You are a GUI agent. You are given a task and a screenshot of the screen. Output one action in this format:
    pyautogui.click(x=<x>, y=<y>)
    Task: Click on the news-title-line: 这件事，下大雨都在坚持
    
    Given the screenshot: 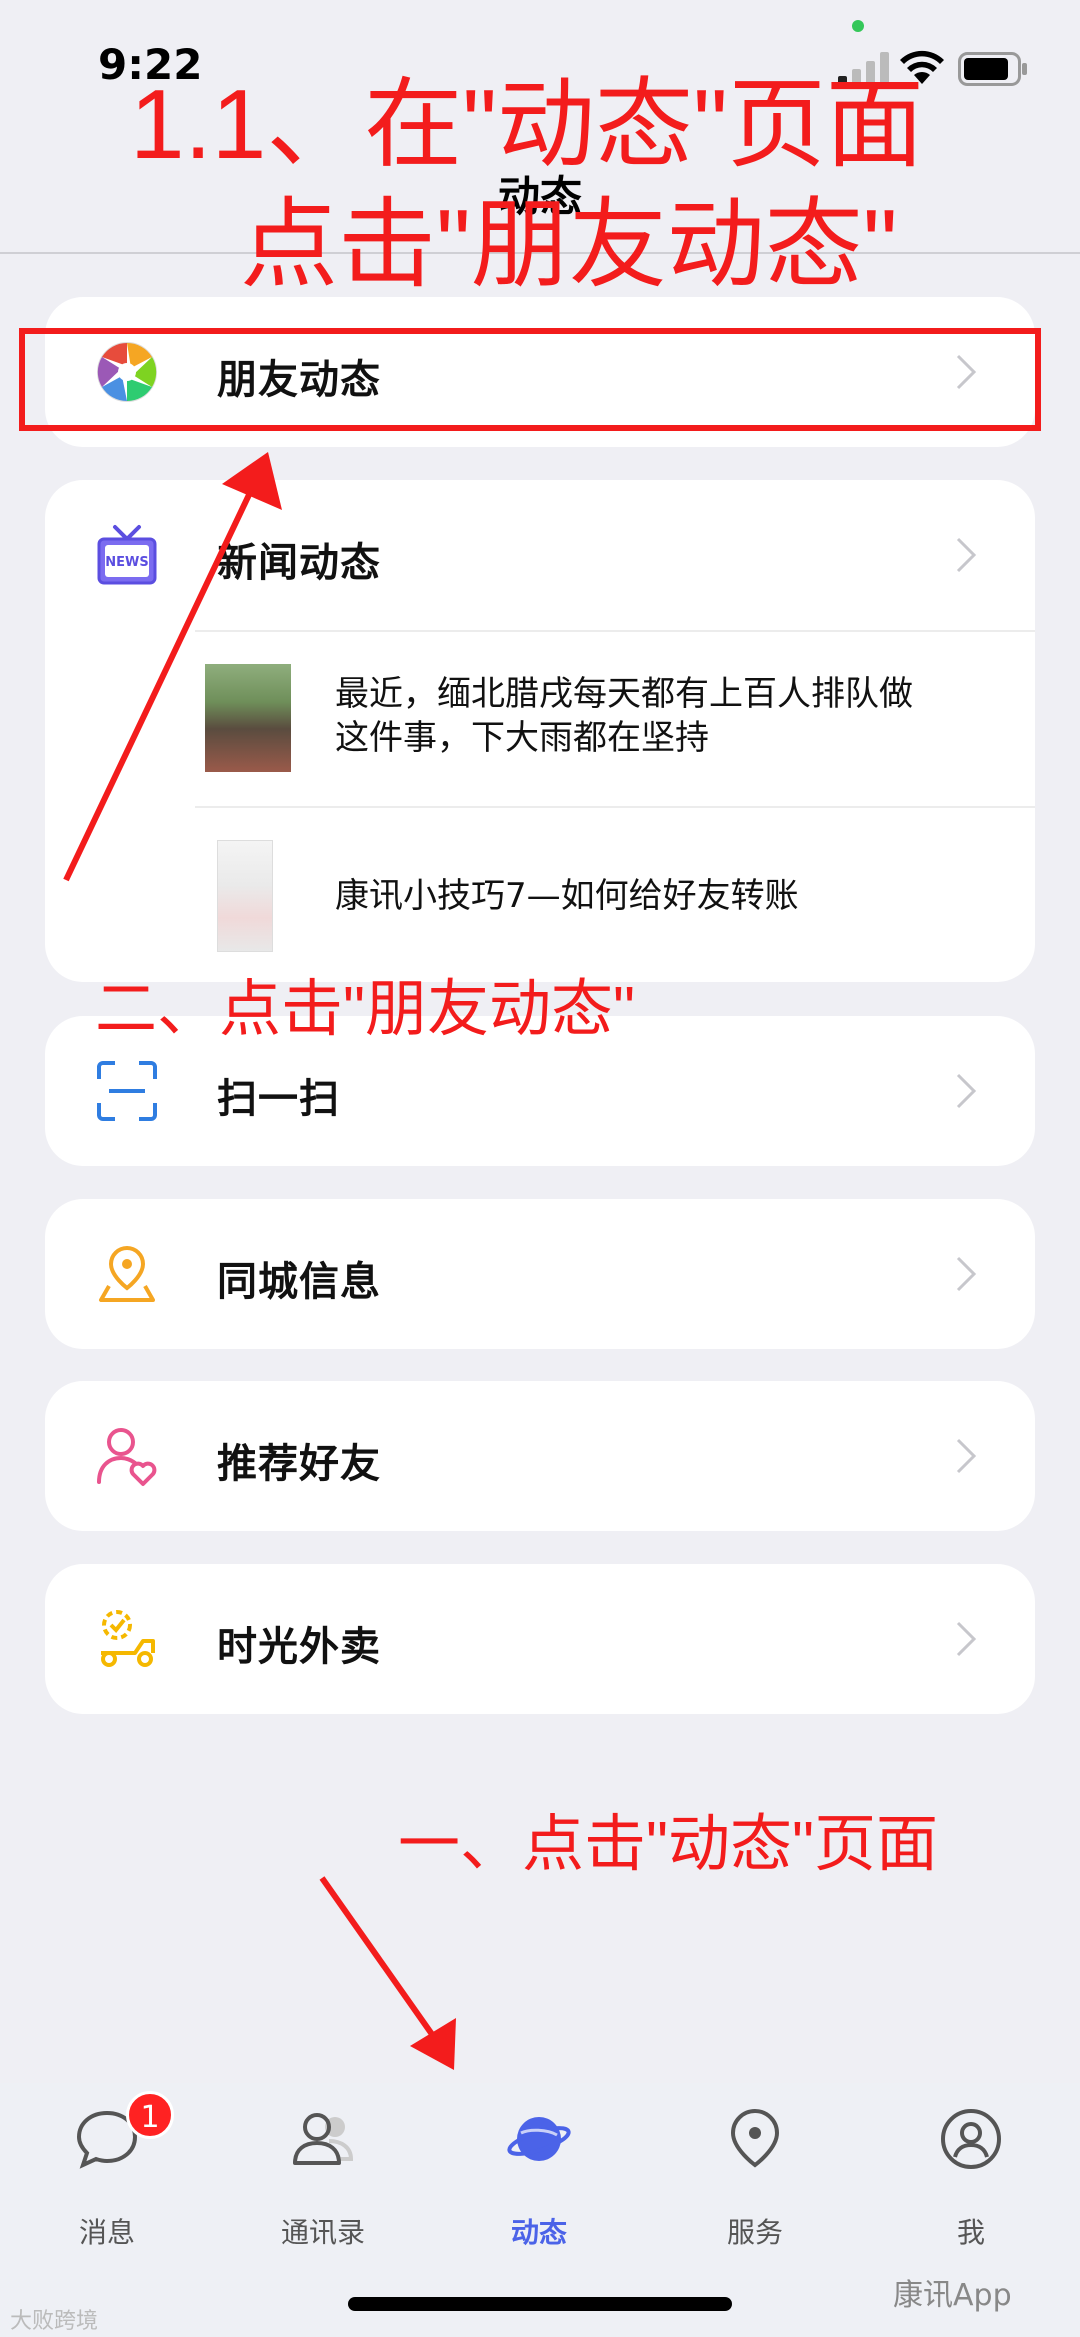 What is the action you would take?
    pyautogui.click(x=522, y=738)
    